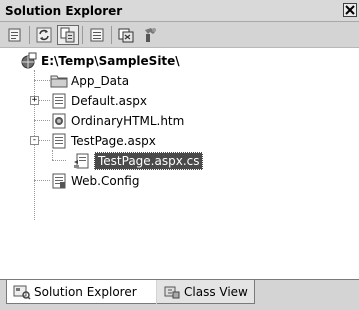  Describe the element at coordinates (59, 81) in the screenshot. I see `folder-icon` at that location.